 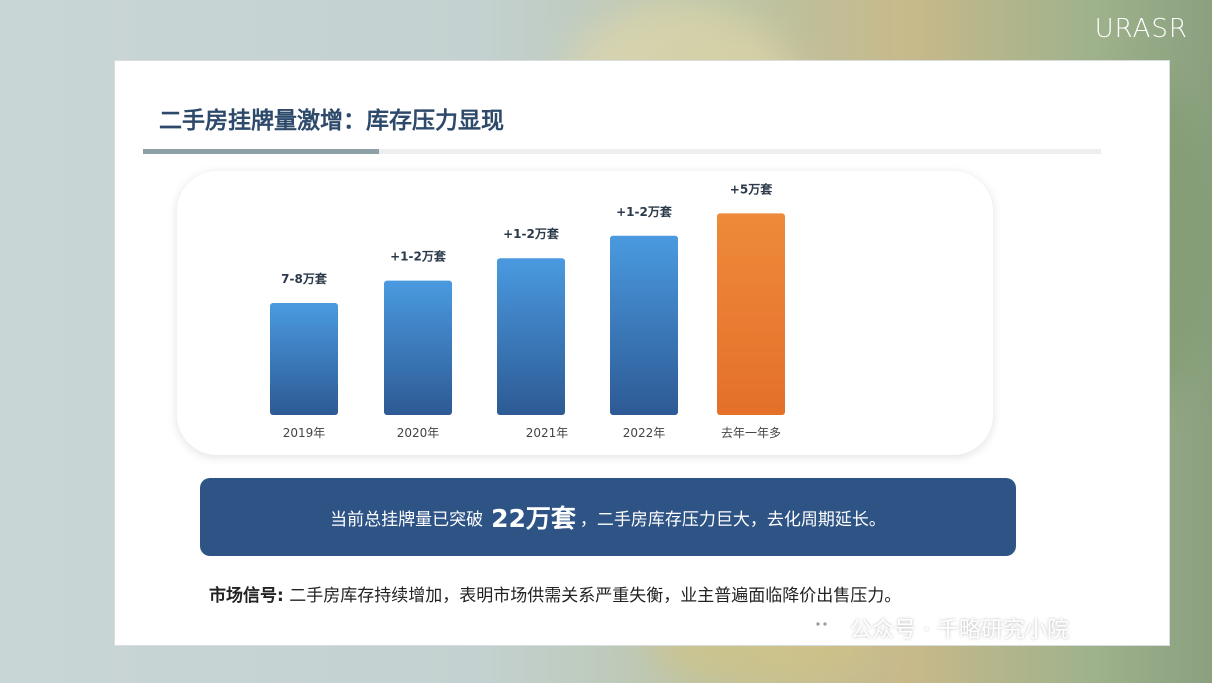 What do you see at coordinates (826, 628) in the screenshot?
I see `wechat-icon` at bounding box center [826, 628].